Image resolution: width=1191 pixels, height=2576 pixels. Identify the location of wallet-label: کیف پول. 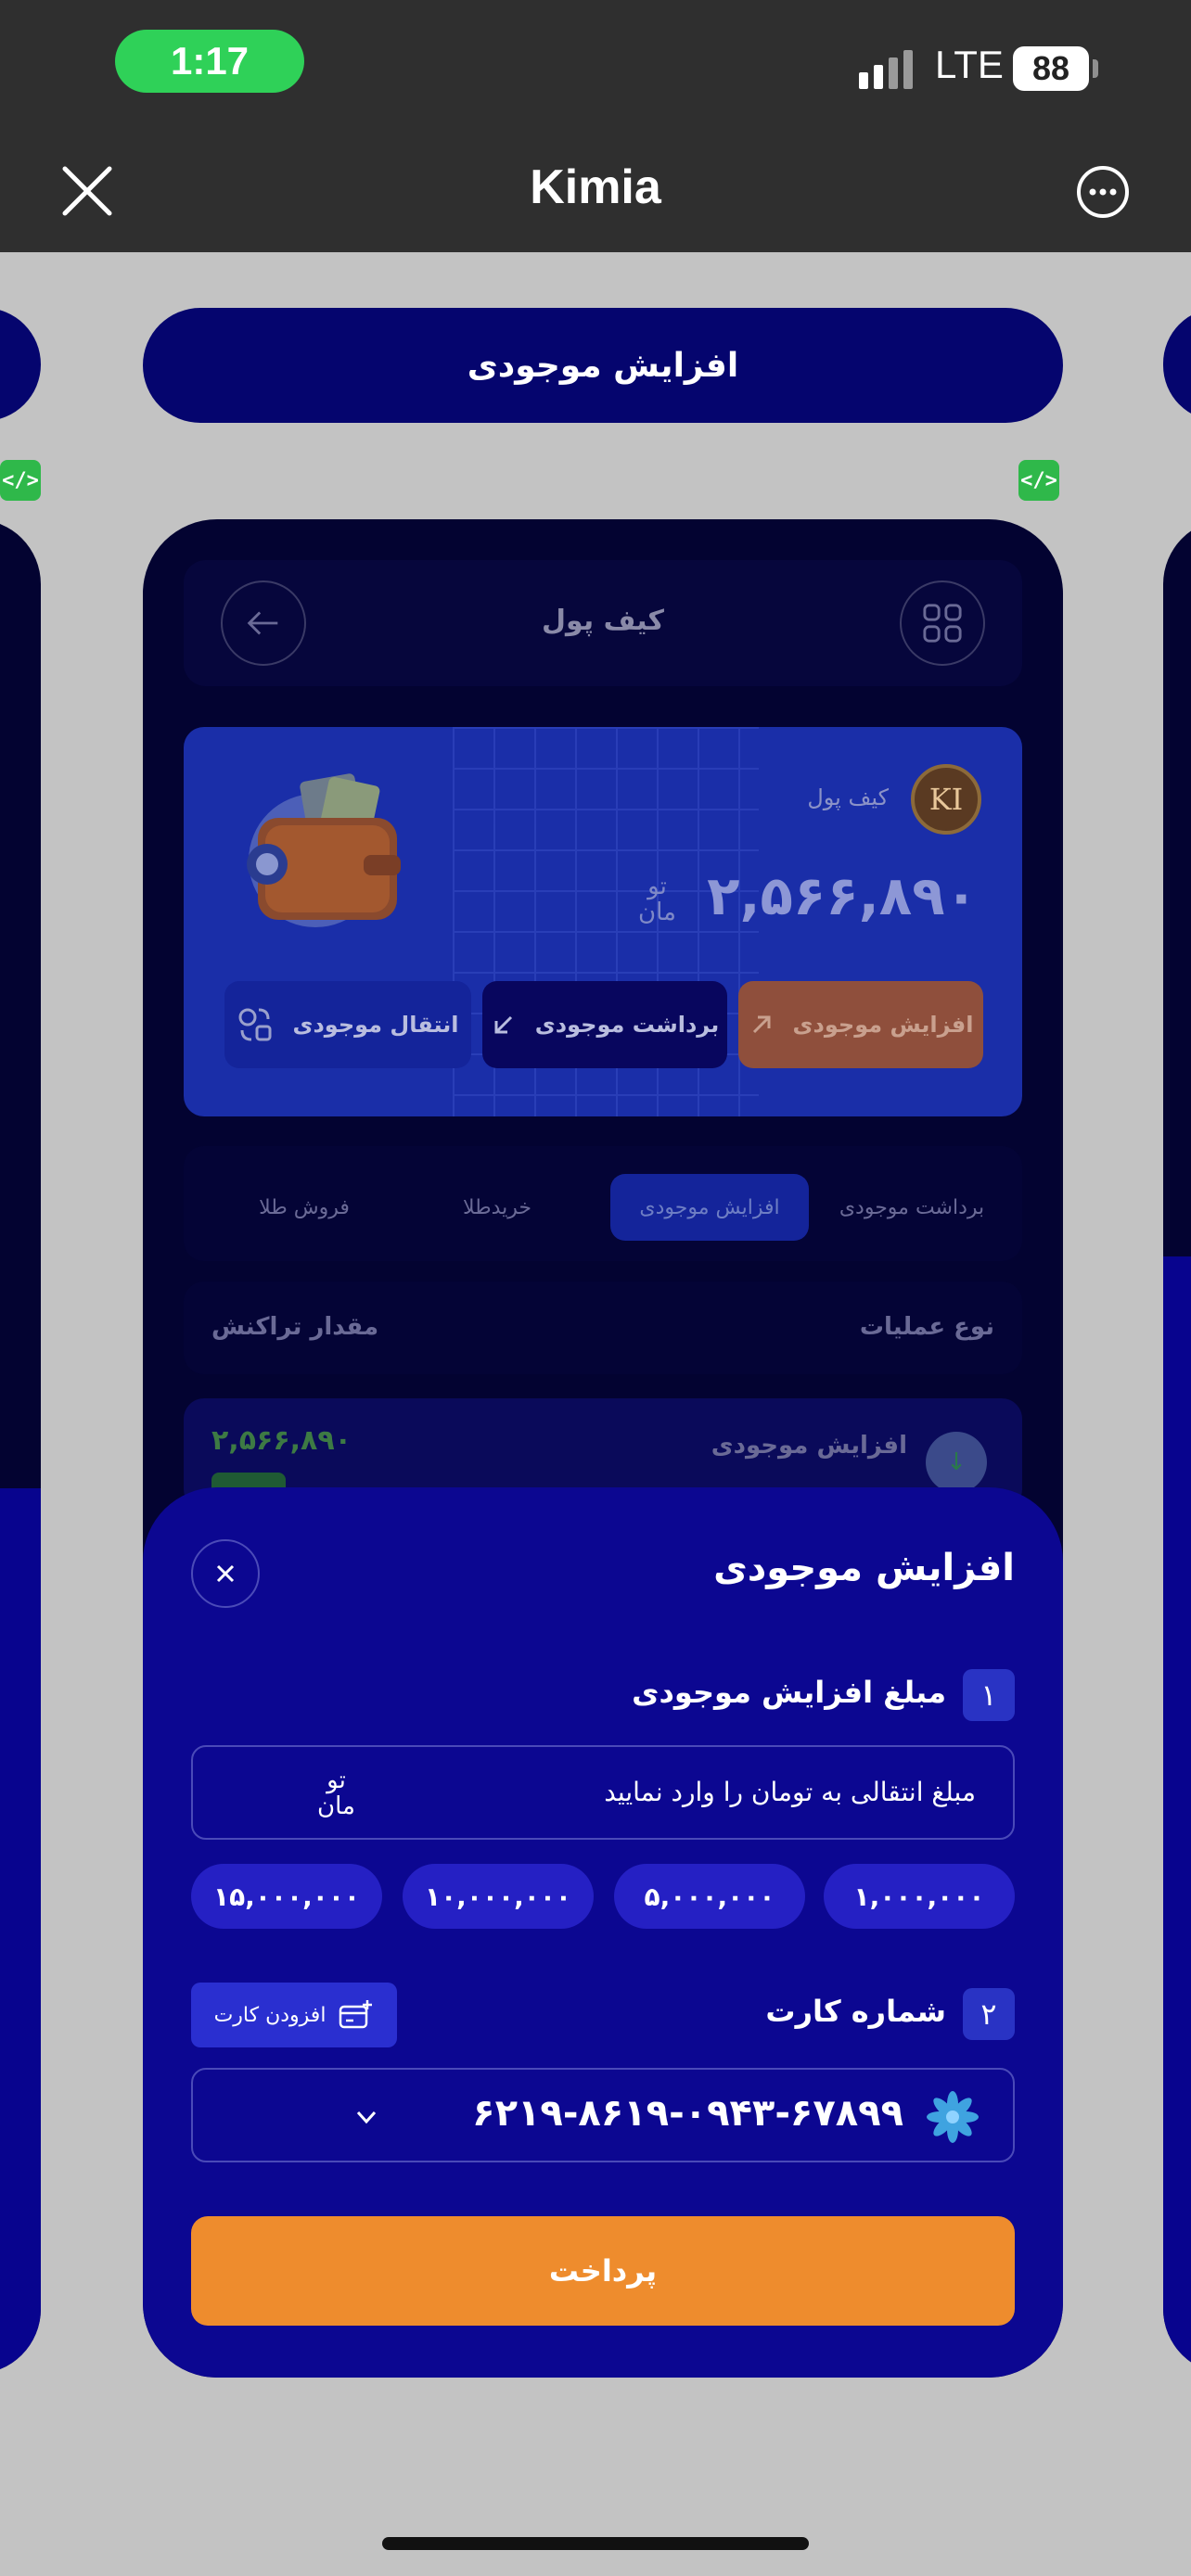
(848, 797).